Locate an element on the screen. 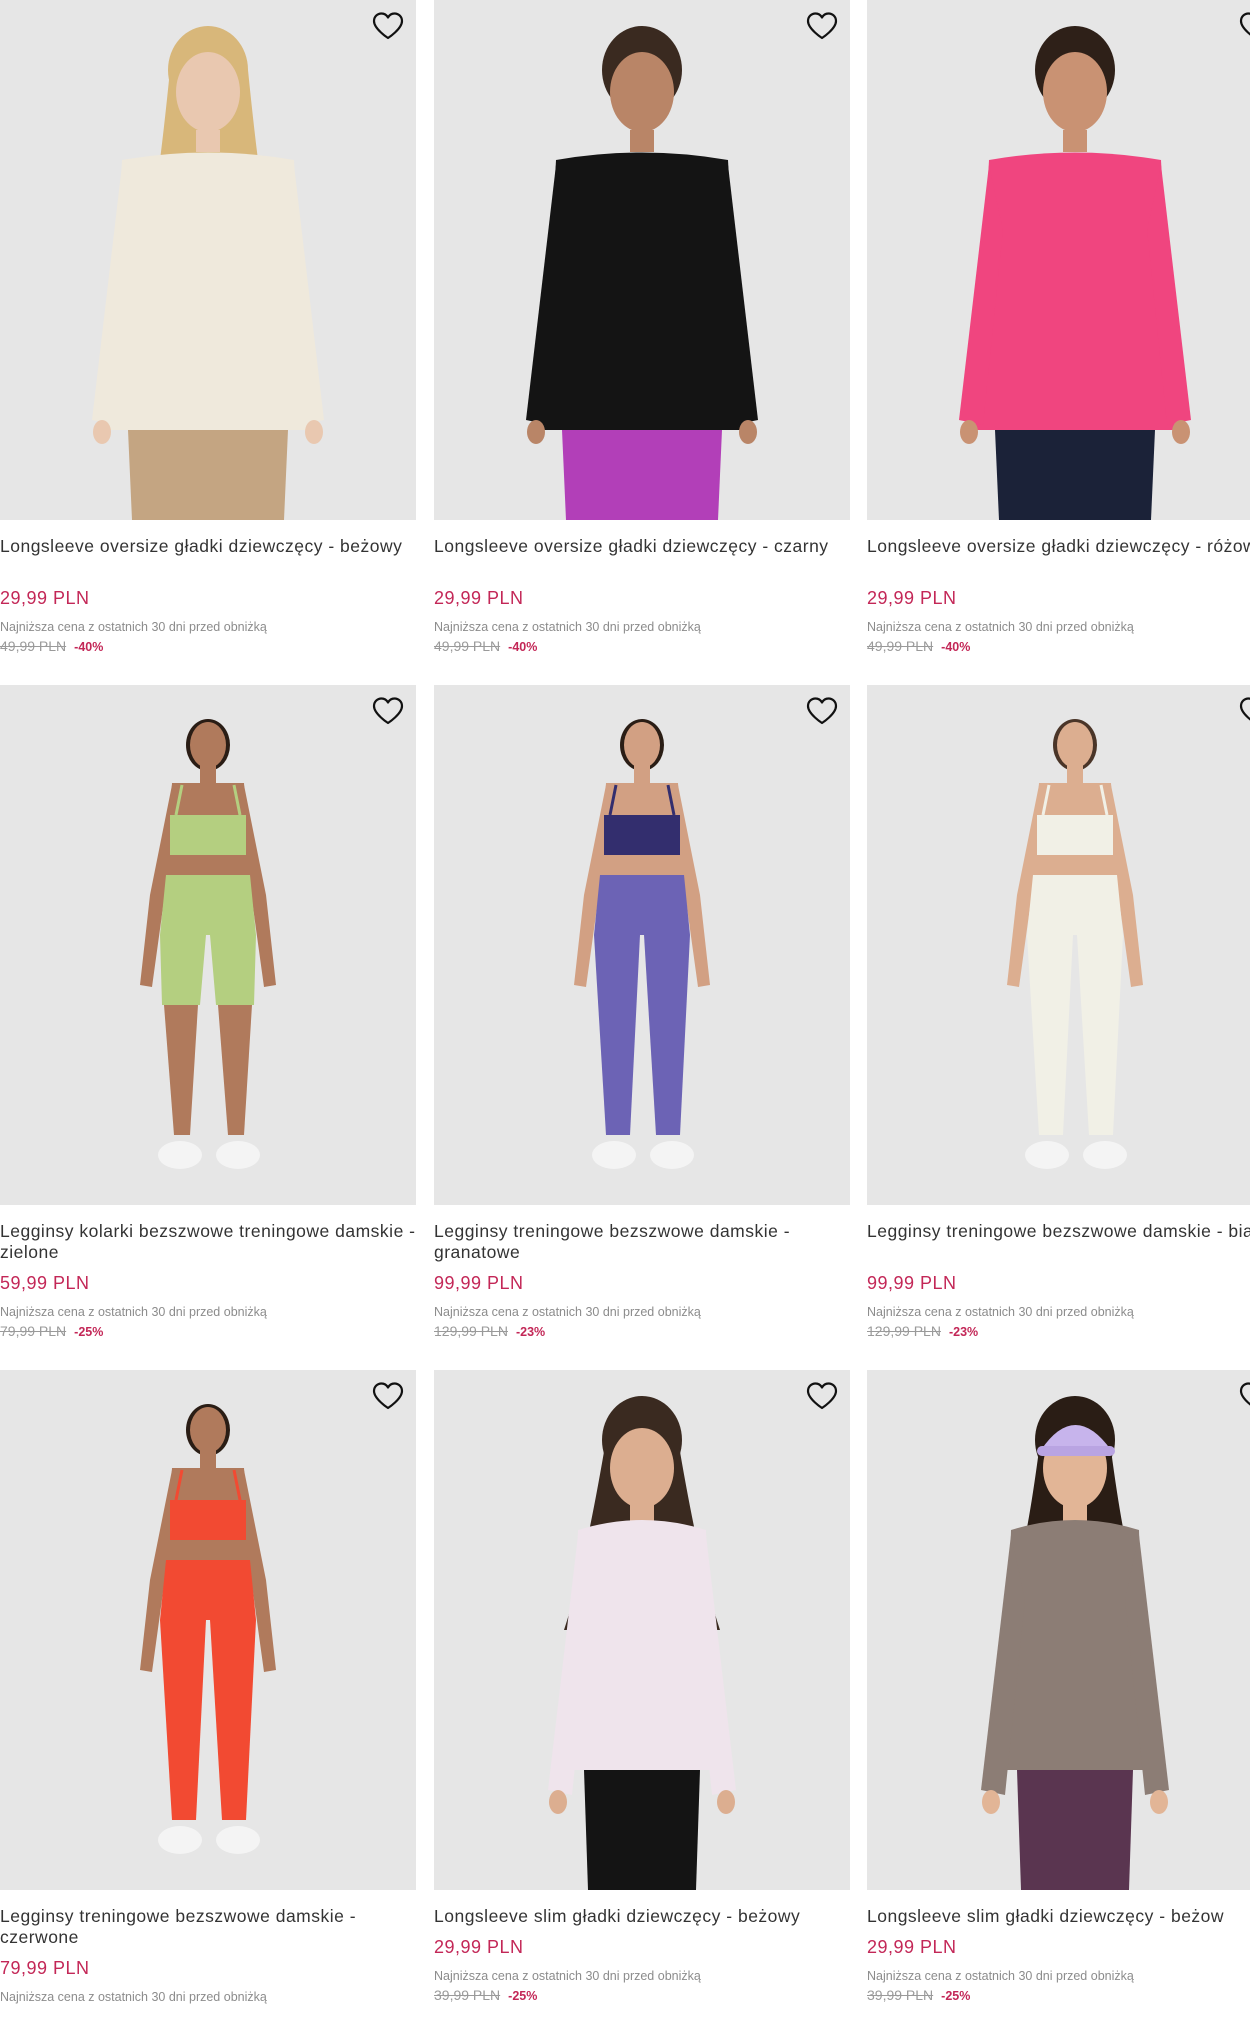 This screenshot has height=2024, width=1250. old-price-row is located at coordinates (208, 2016).